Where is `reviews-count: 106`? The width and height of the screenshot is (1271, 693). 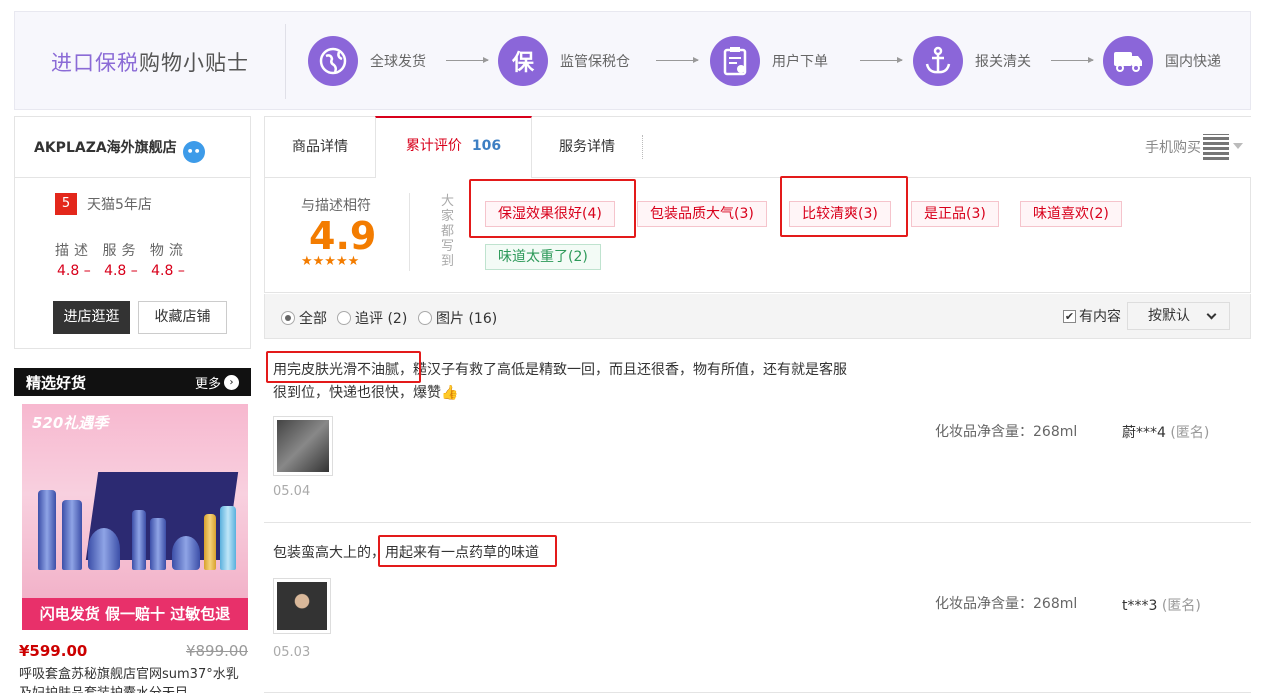
reviews-count: 106 is located at coordinates (486, 146).